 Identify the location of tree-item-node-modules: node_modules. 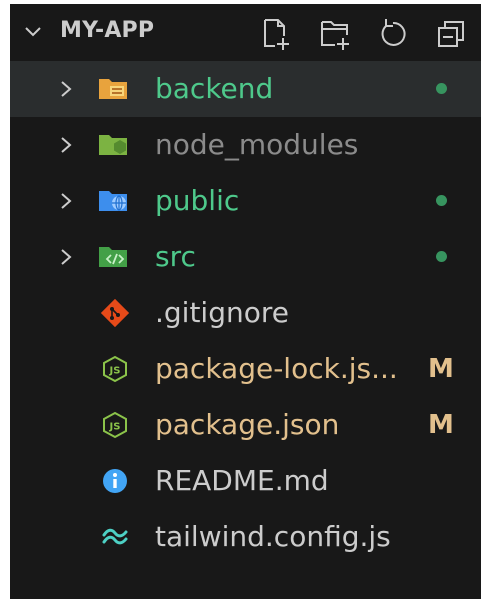
(245, 145).